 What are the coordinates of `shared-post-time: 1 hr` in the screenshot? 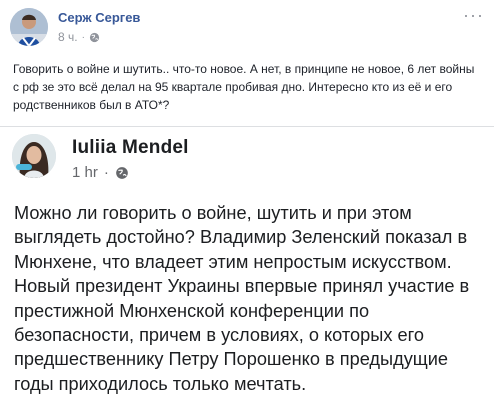 It's located at (85, 172).